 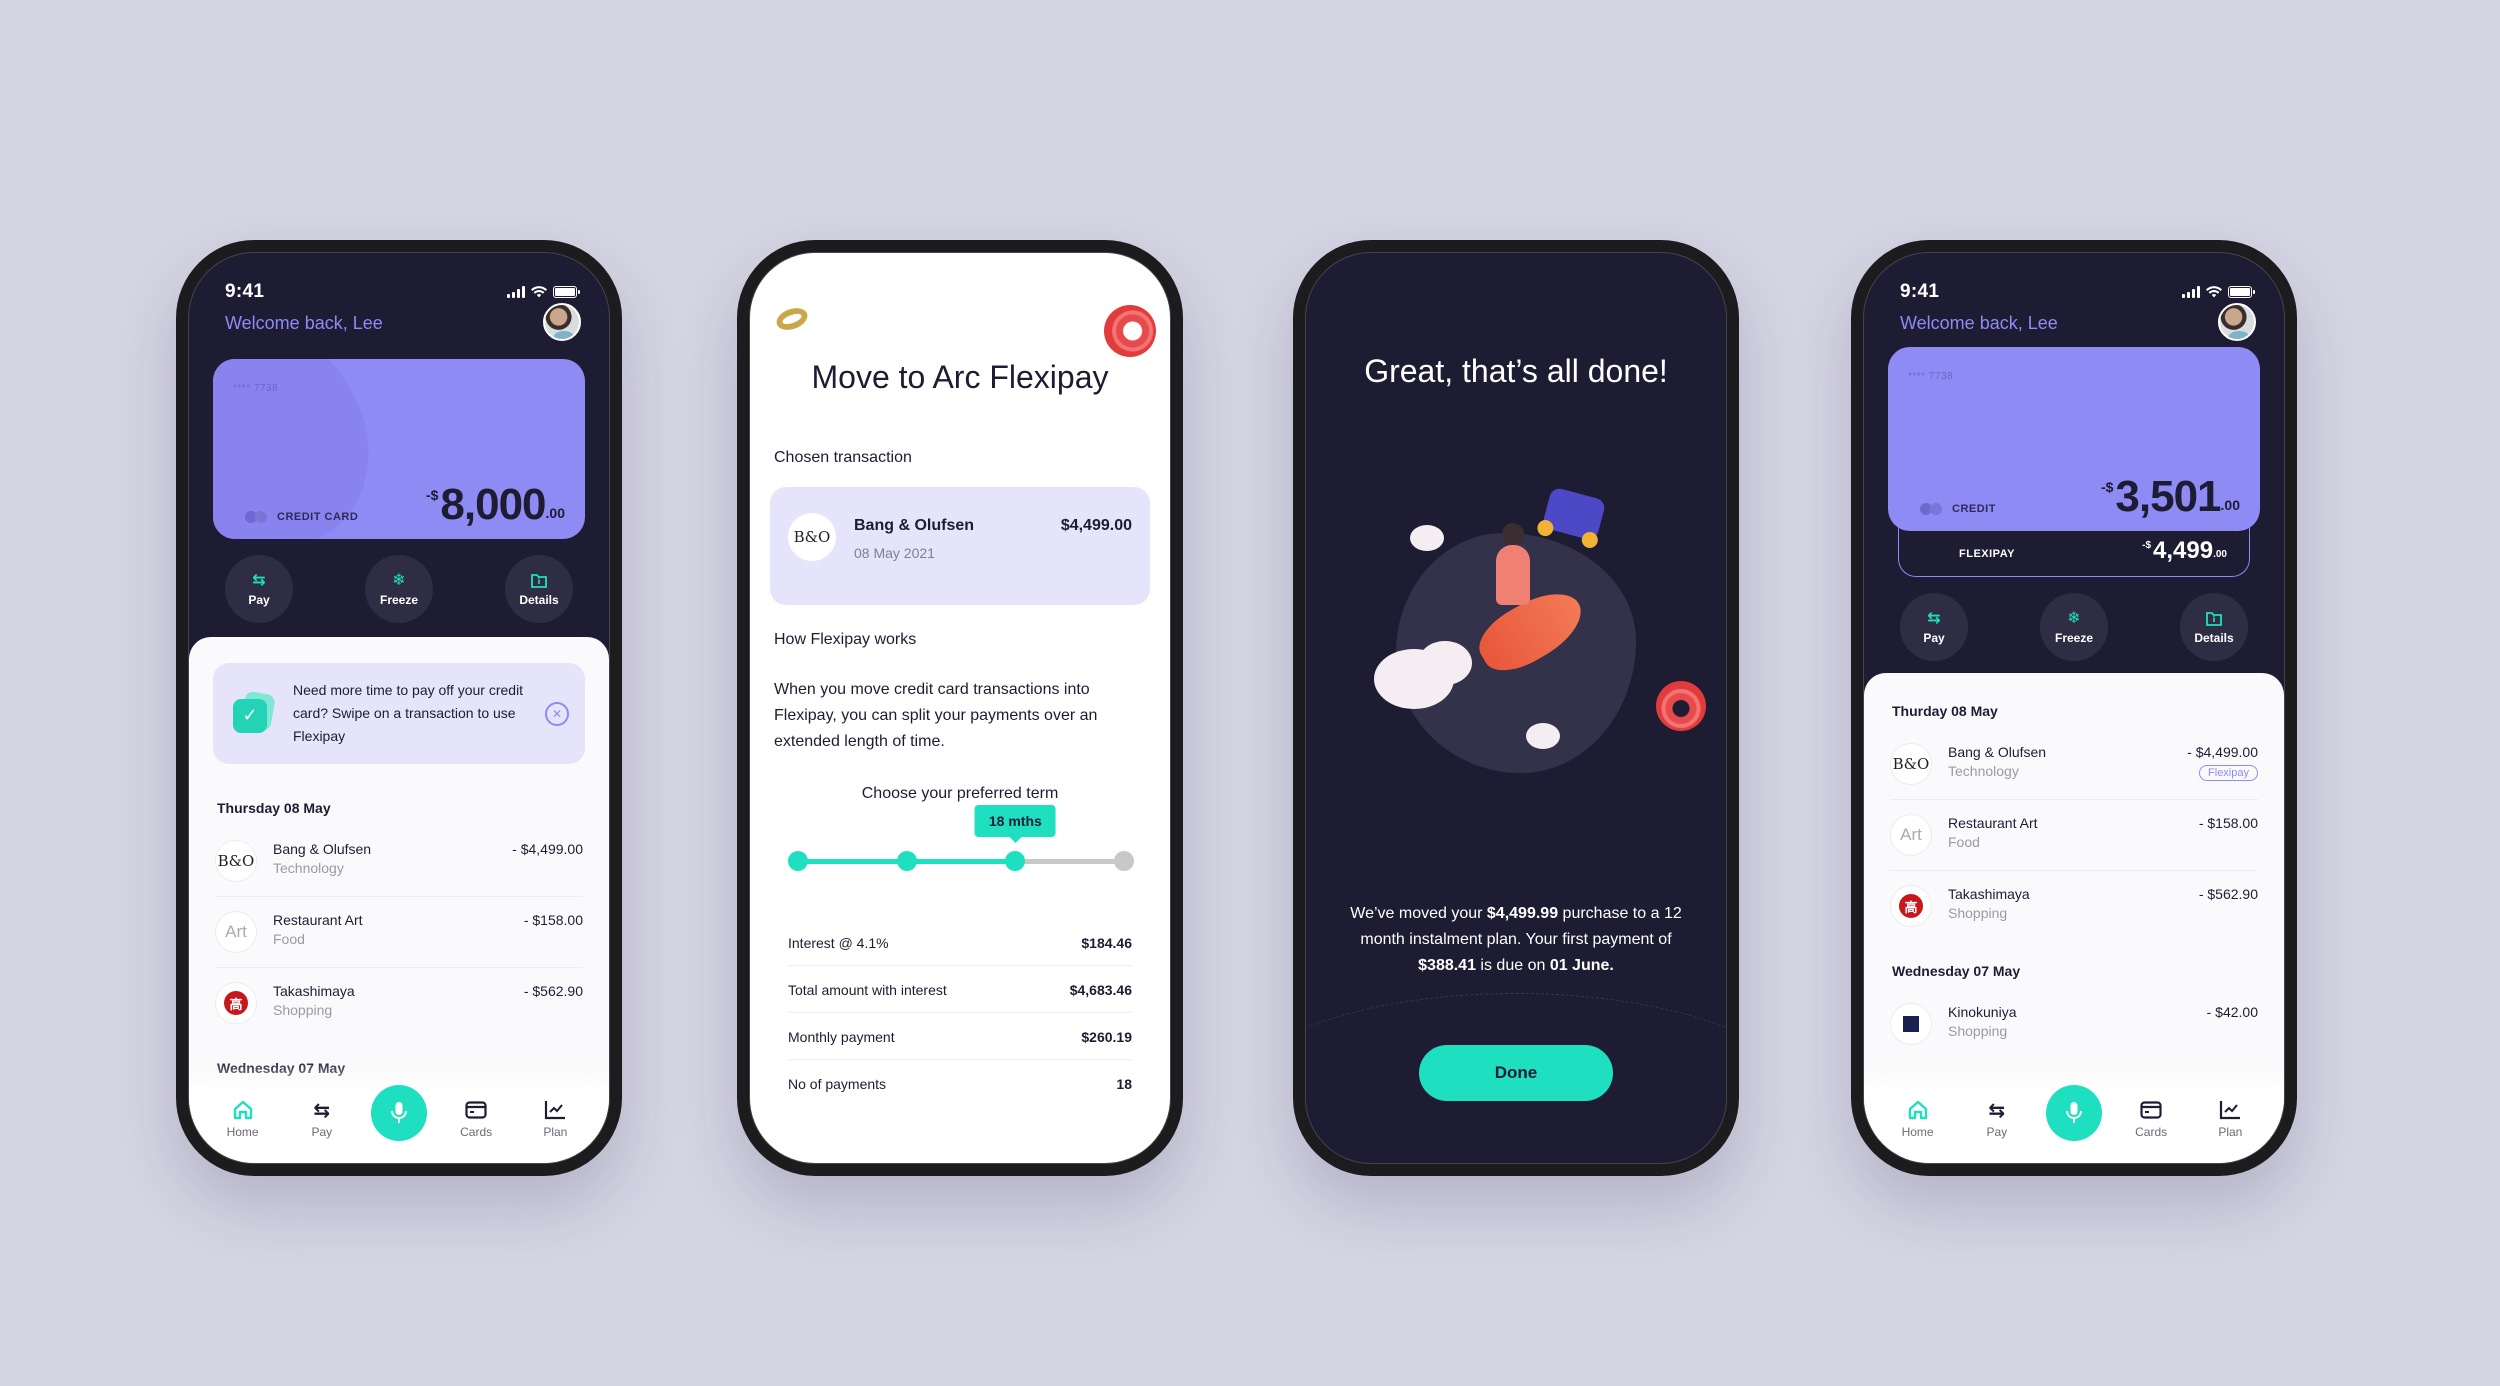 I want to click on transaction-row: Kinokuniya Shopping - $42.00, so click(x=2074, y=1024).